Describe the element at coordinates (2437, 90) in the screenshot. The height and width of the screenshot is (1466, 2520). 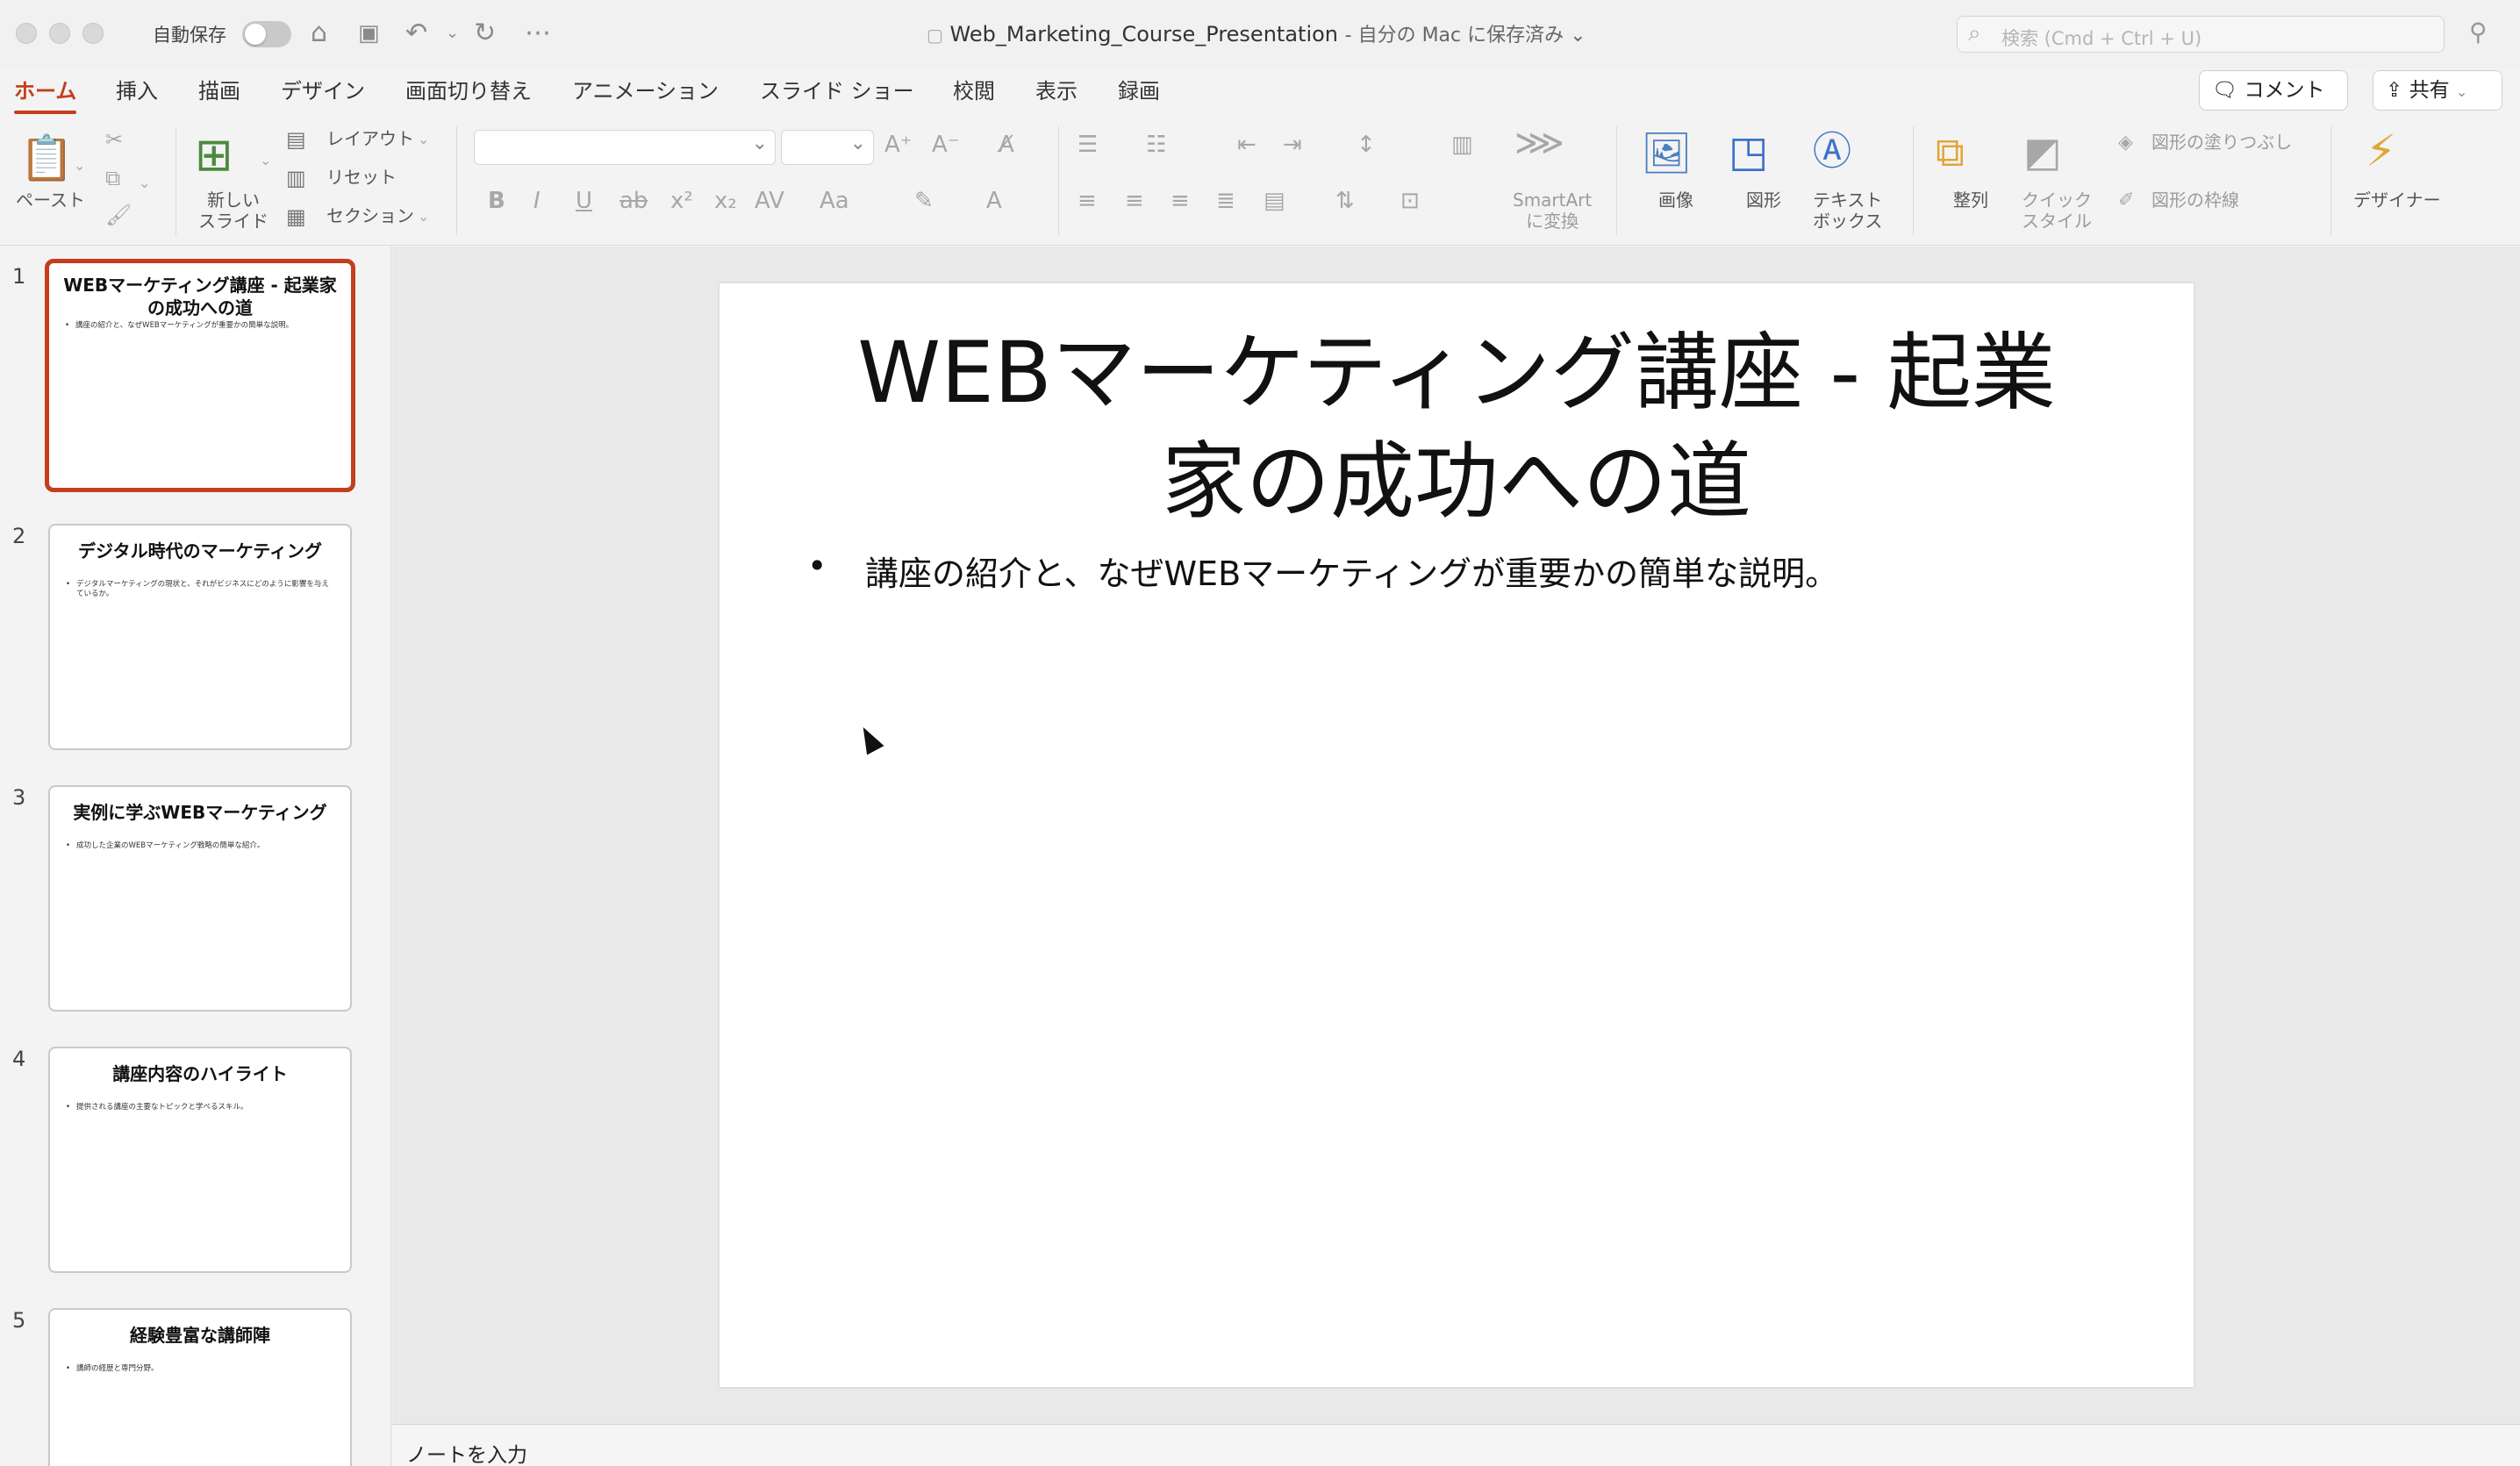
I see `share-button: ⇪ 共有 ⌄` at that location.